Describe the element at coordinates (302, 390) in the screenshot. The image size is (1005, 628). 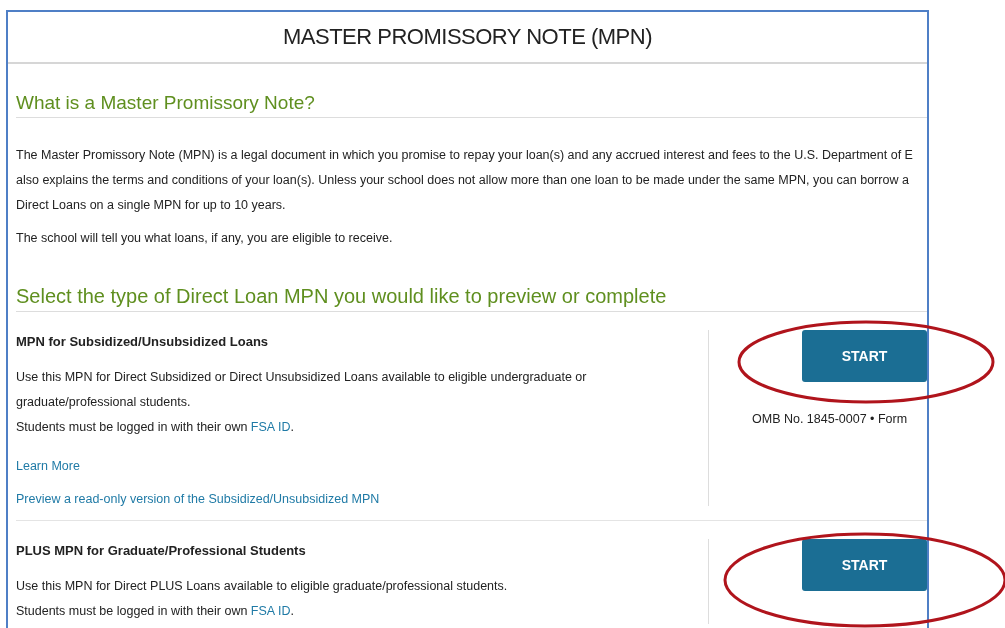
I see `option-description: Use this MPN for Direct Subsidized or Direct Unsubsidized Loans available to eligible undergraduate or graduate/professional students.` at that location.